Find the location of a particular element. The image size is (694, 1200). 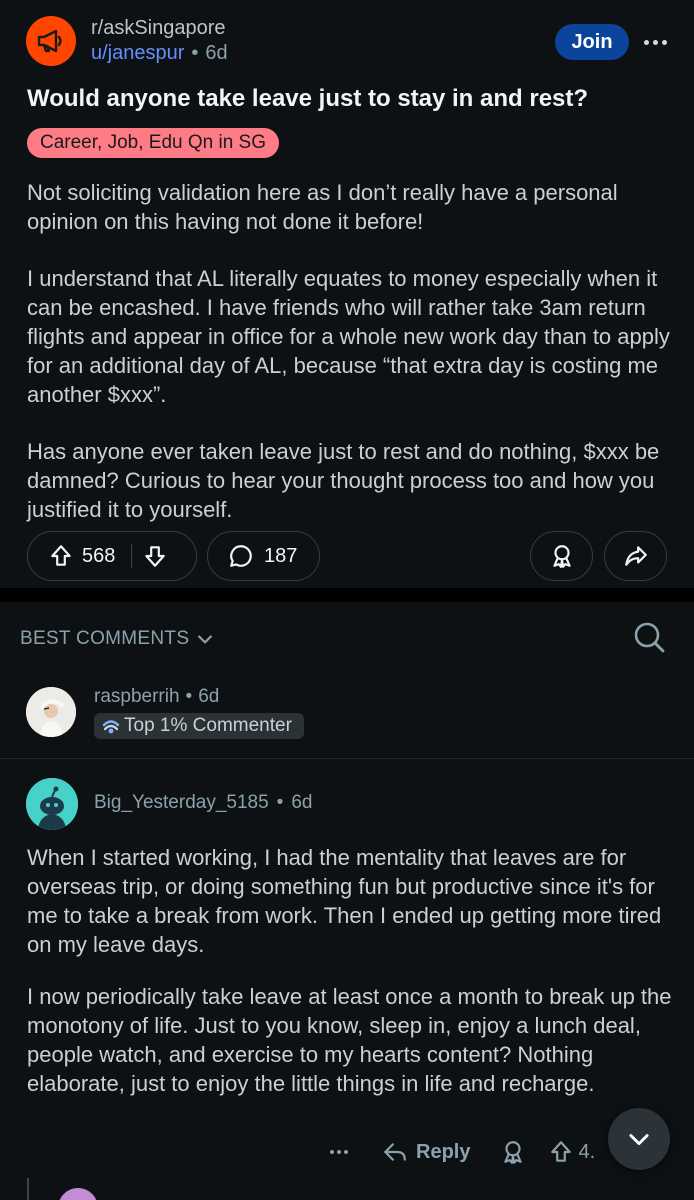

search-icon is located at coordinates (649, 637).